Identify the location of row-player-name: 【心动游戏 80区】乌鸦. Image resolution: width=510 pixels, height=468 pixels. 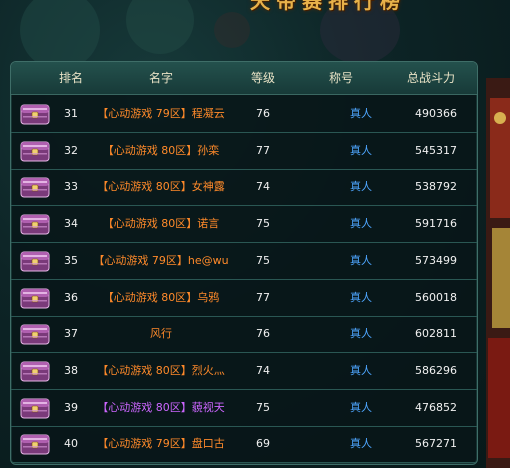
(161, 298).